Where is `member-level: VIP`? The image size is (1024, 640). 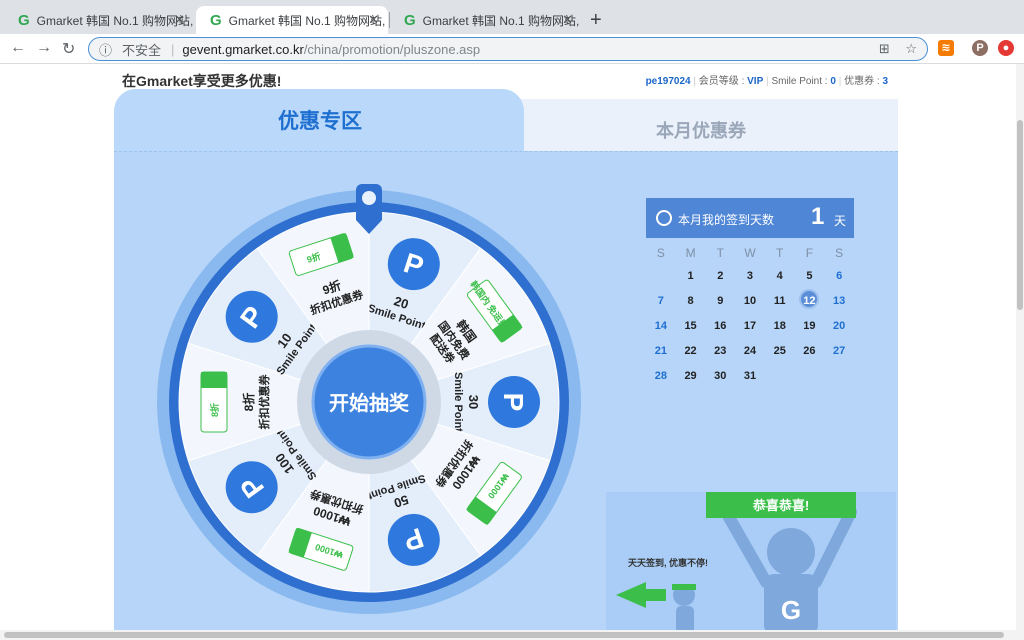
member-level: VIP is located at coordinates (755, 81).